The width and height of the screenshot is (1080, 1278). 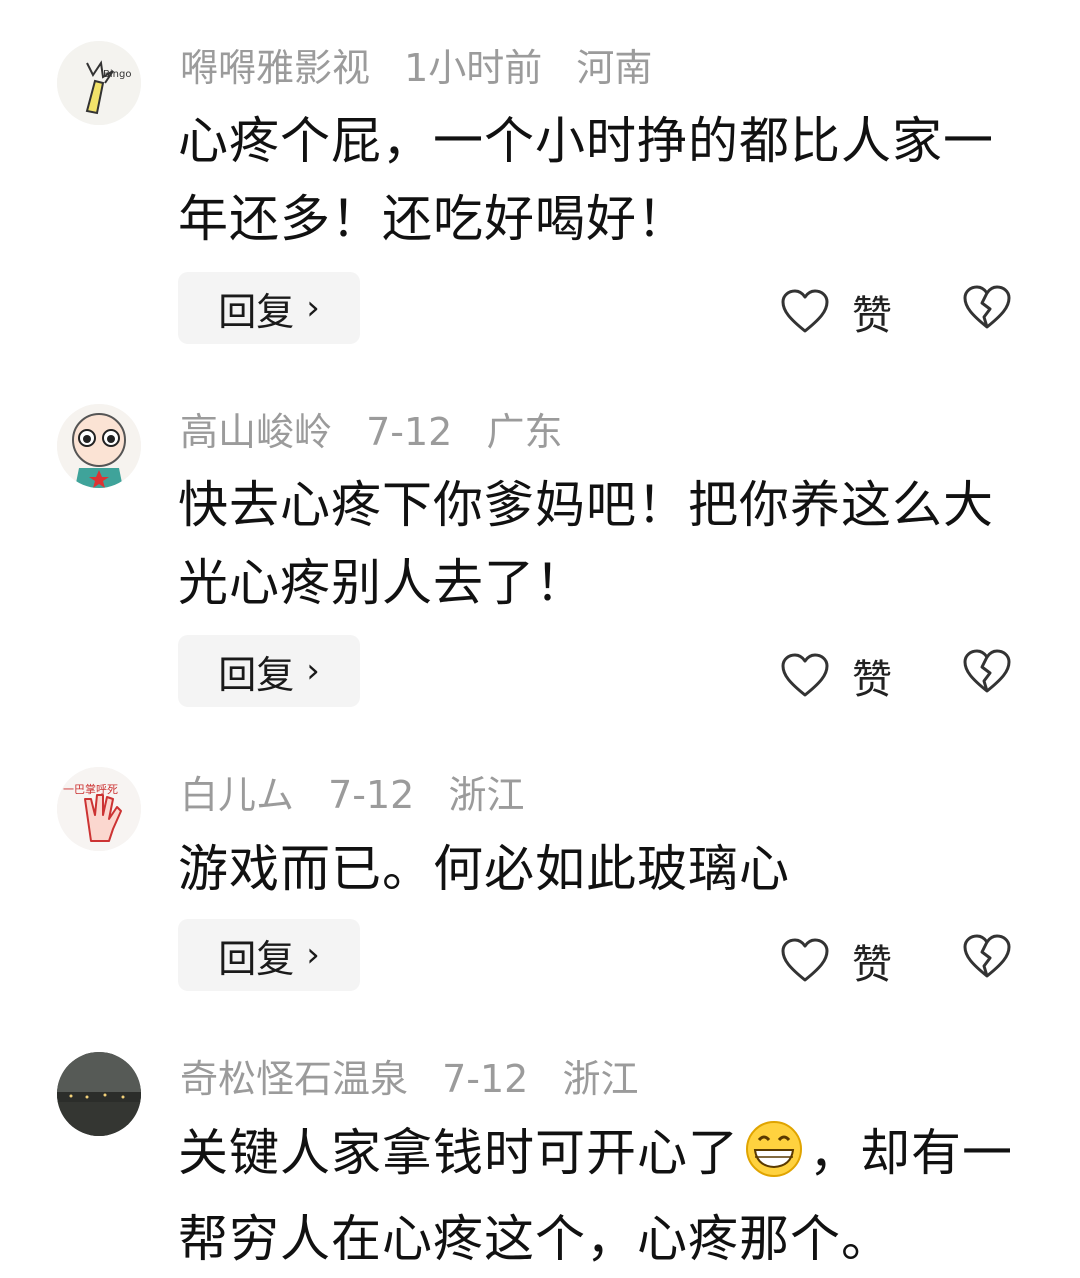 What do you see at coordinates (256, 432) in the screenshot?
I see `username: 高山峻岭` at bounding box center [256, 432].